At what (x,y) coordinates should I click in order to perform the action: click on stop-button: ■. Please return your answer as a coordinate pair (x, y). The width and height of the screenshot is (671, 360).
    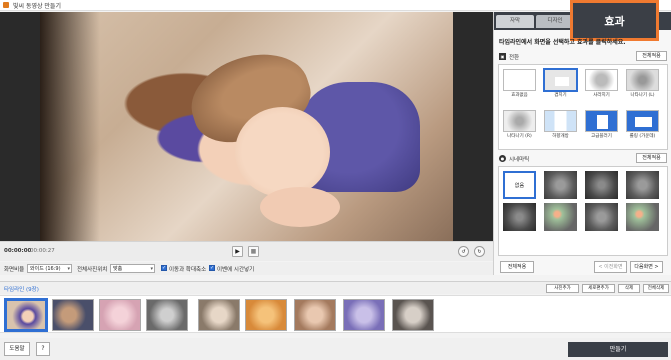
    Looking at the image, I should click on (253, 251).